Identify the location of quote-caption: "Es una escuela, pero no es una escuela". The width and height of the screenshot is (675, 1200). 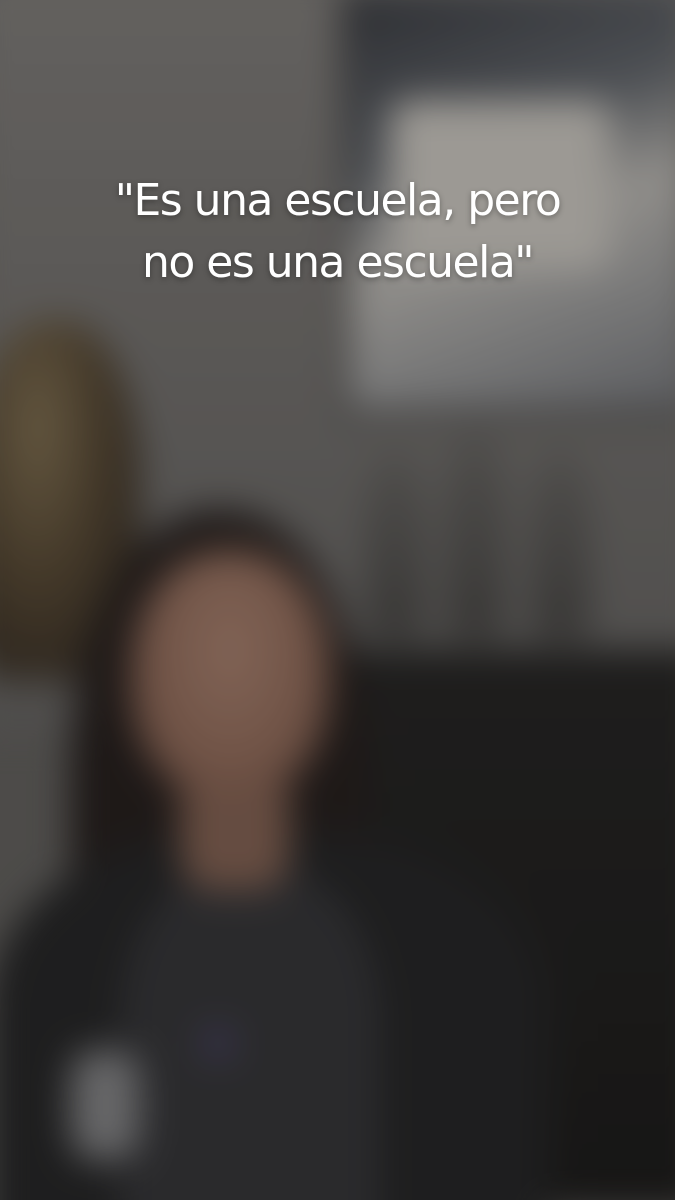
(337, 232).